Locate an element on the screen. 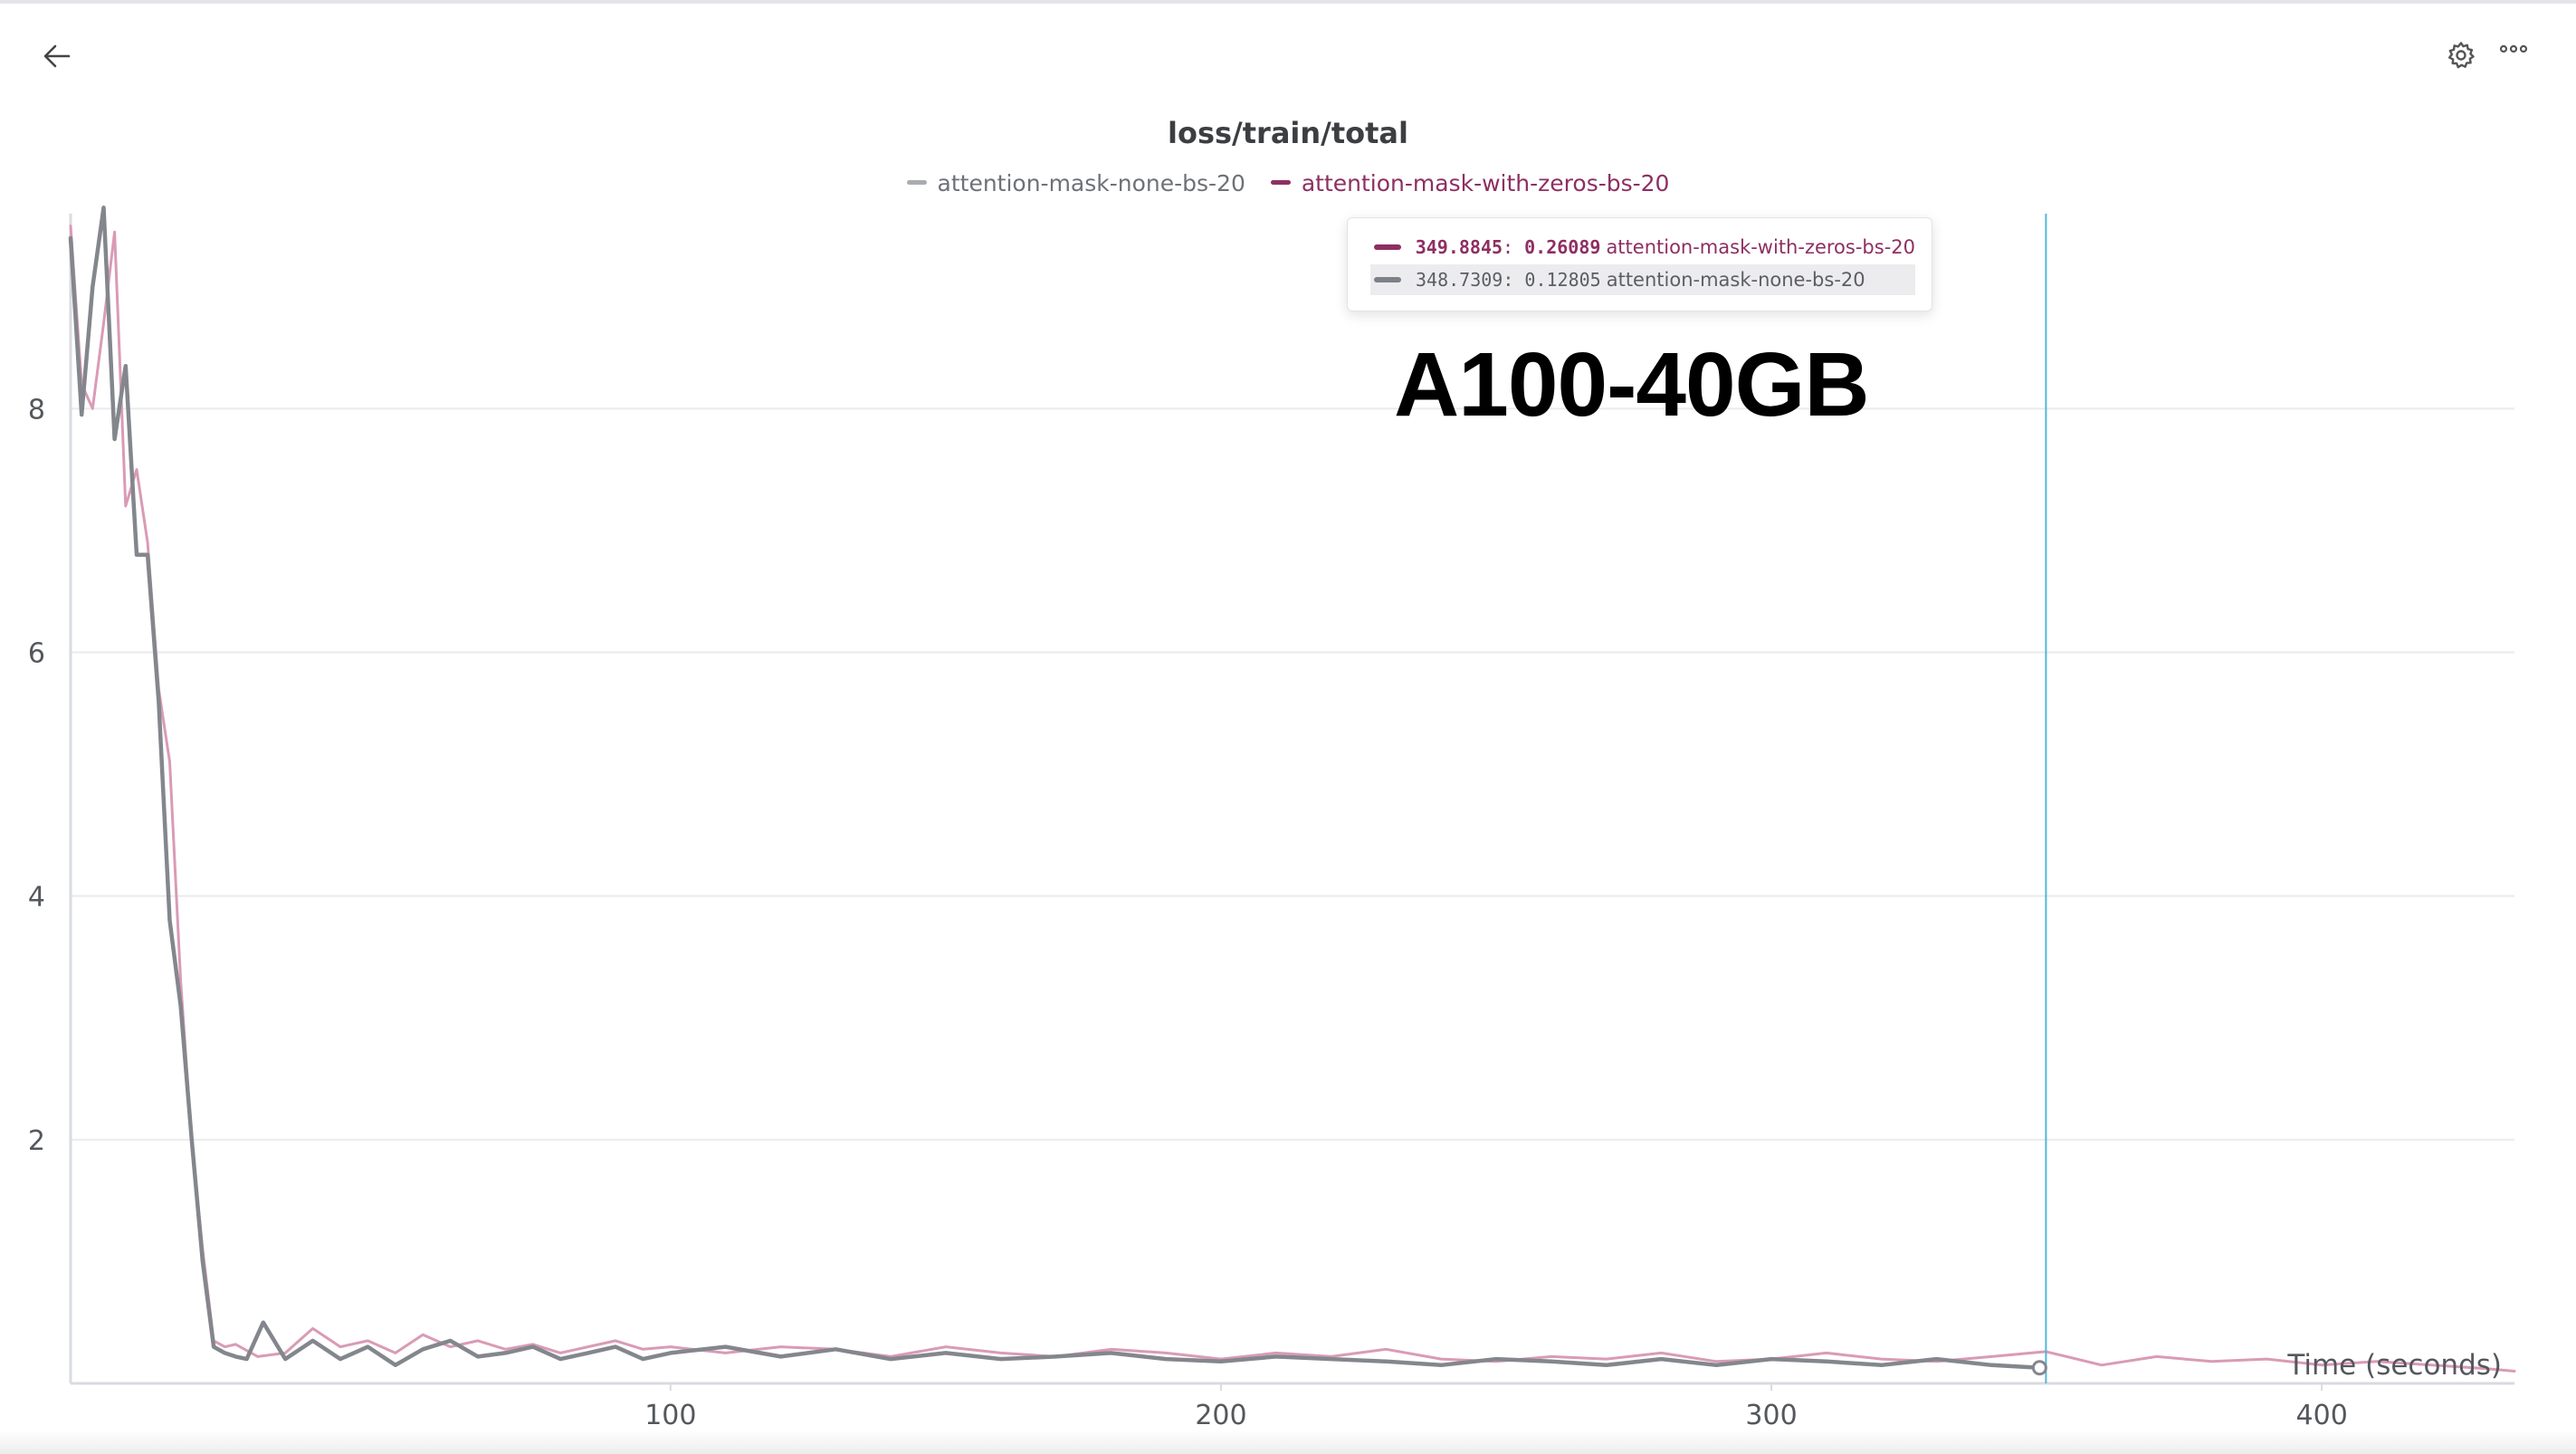  tooltip-y: 0.26089 is located at coordinates (1563, 247).